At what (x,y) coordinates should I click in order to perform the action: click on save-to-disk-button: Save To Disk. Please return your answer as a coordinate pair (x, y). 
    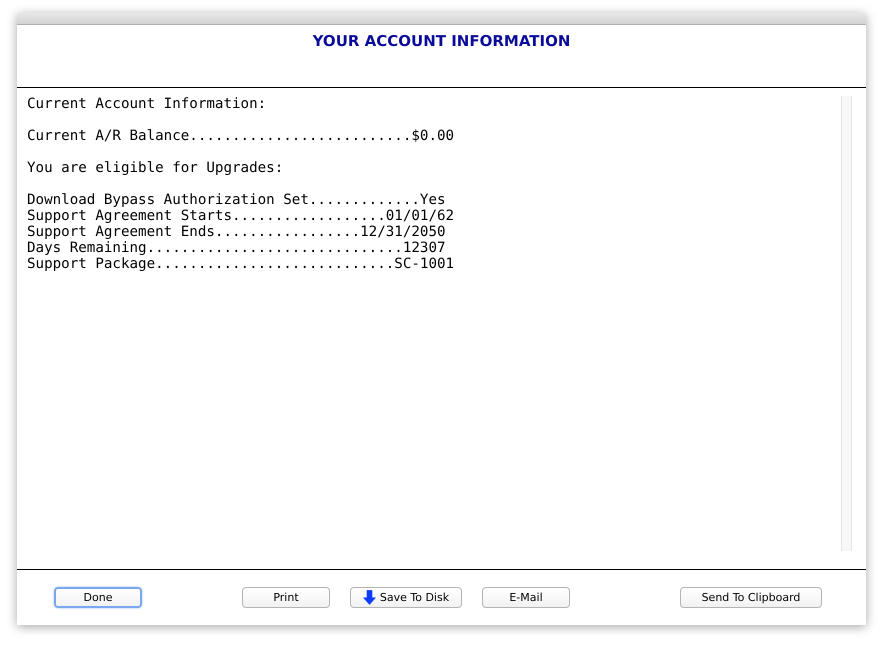
    Looking at the image, I should click on (406, 597).